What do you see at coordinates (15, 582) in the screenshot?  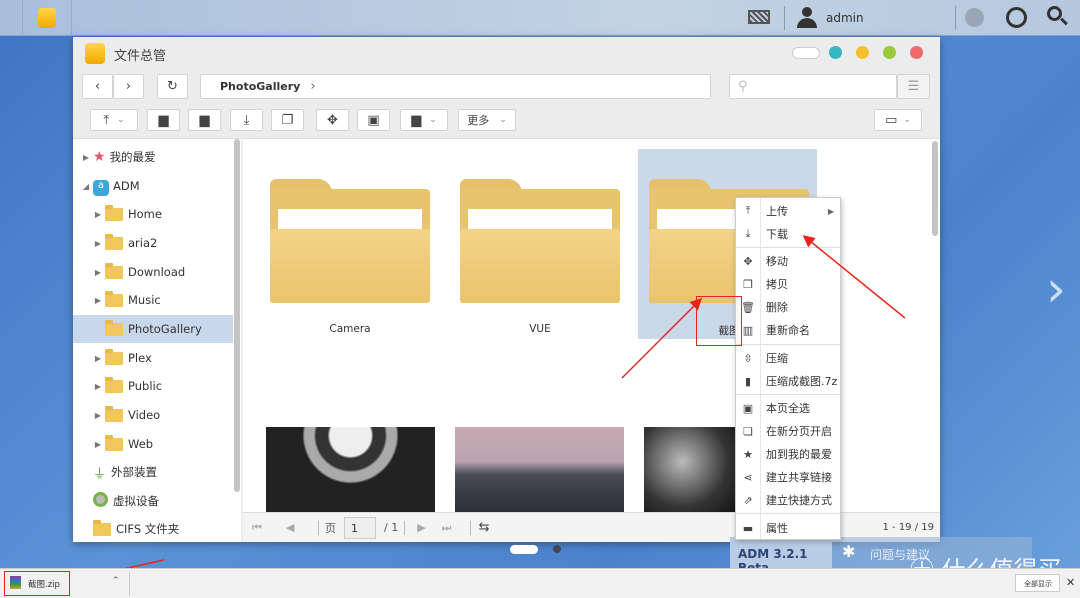 I see `zip-file-icon` at bounding box center [15, 582].